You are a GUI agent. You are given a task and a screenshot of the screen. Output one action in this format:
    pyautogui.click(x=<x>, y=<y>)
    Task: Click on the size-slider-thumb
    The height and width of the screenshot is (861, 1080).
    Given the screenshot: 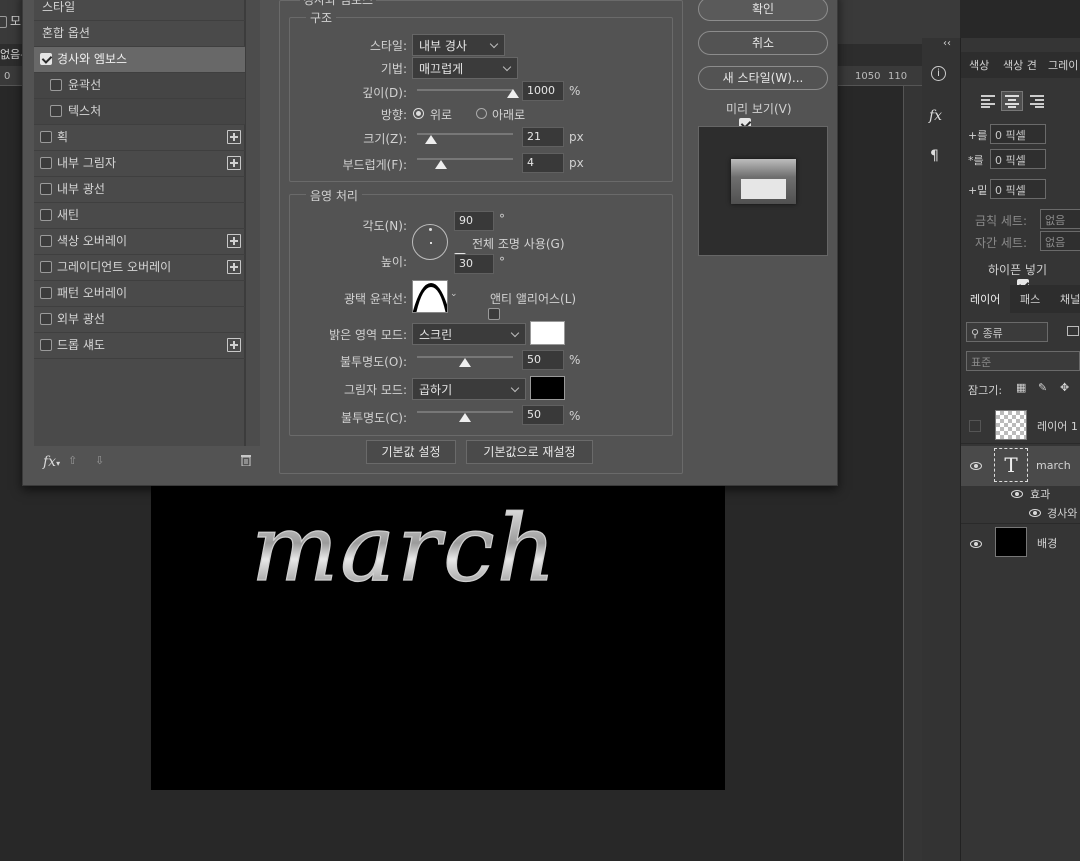 What is the action you would take?
    pyautogui.click(x=431, y=139)
    